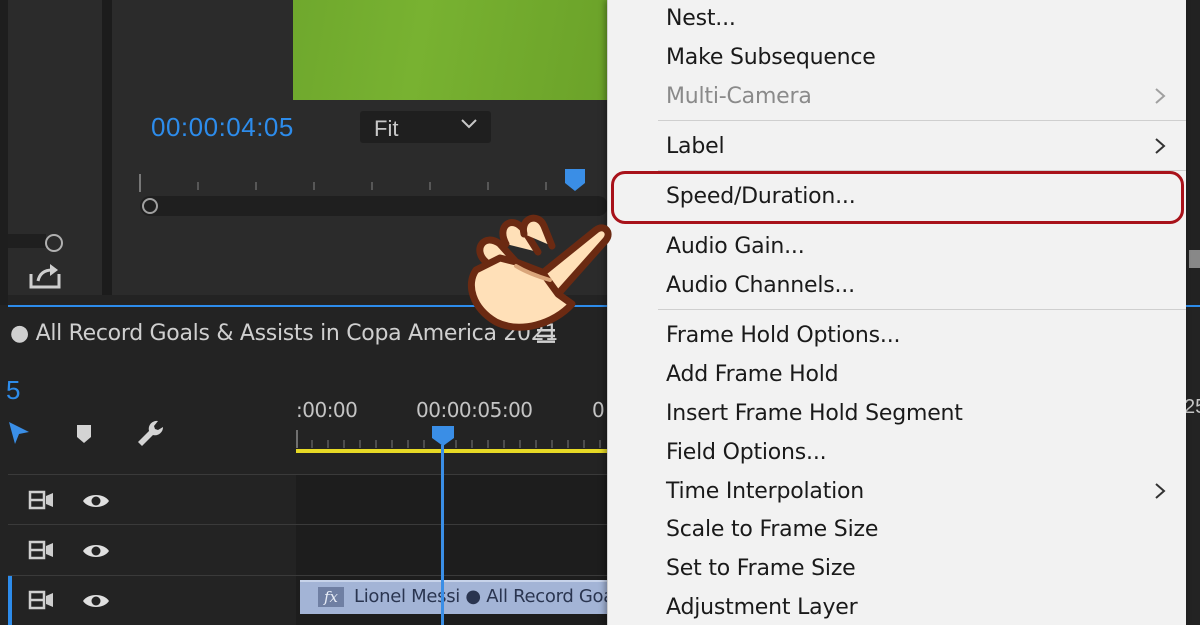 The height and width of the screenshot is (625, 1200). Describe the element at coordinates (474, 410) in the screenshot. I see `ruler-label: 00:00:05:00` at that location.